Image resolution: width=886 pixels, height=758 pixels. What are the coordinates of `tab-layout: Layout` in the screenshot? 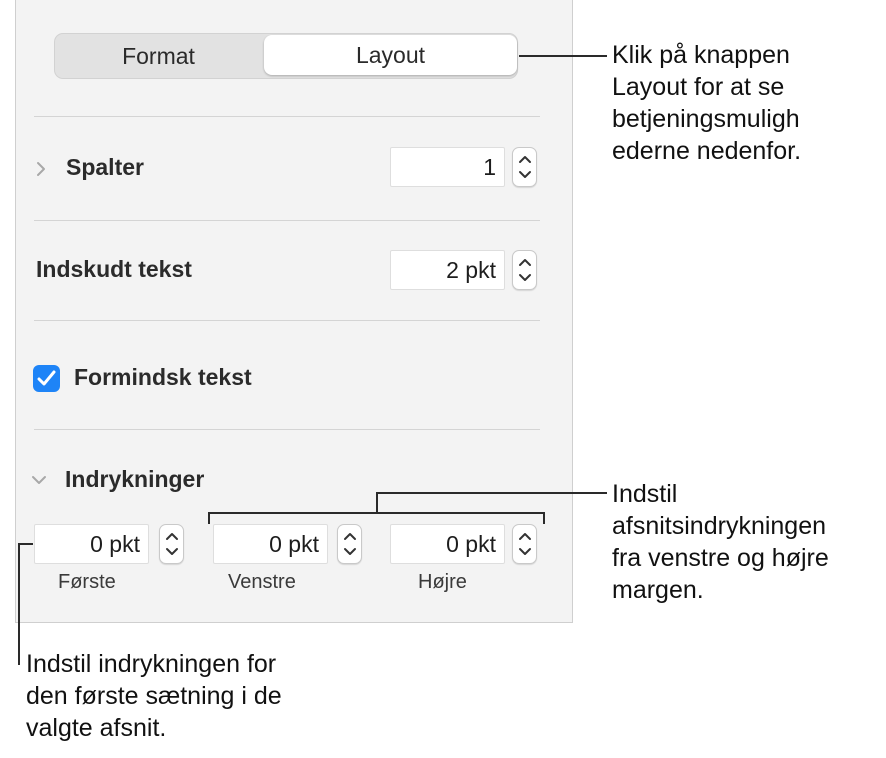 It's located at (390, 55).